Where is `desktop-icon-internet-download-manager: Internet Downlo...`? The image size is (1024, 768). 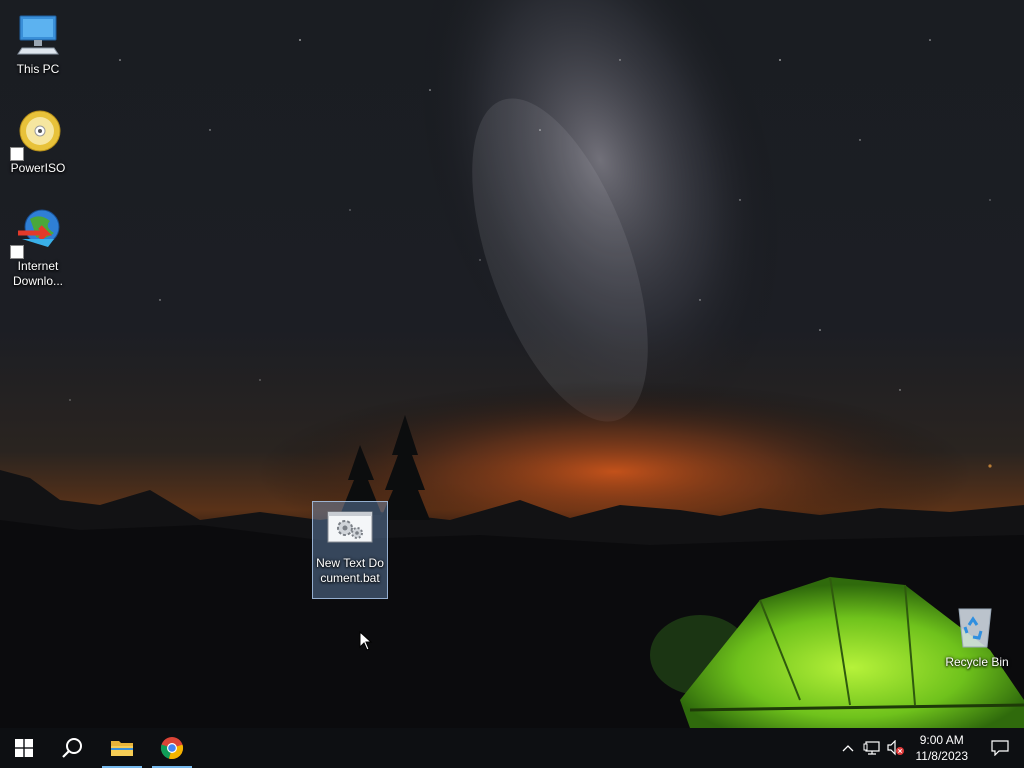 desktop-icon-internet-download-manager: Internet Downlo... is located at coordinates (38, 249).